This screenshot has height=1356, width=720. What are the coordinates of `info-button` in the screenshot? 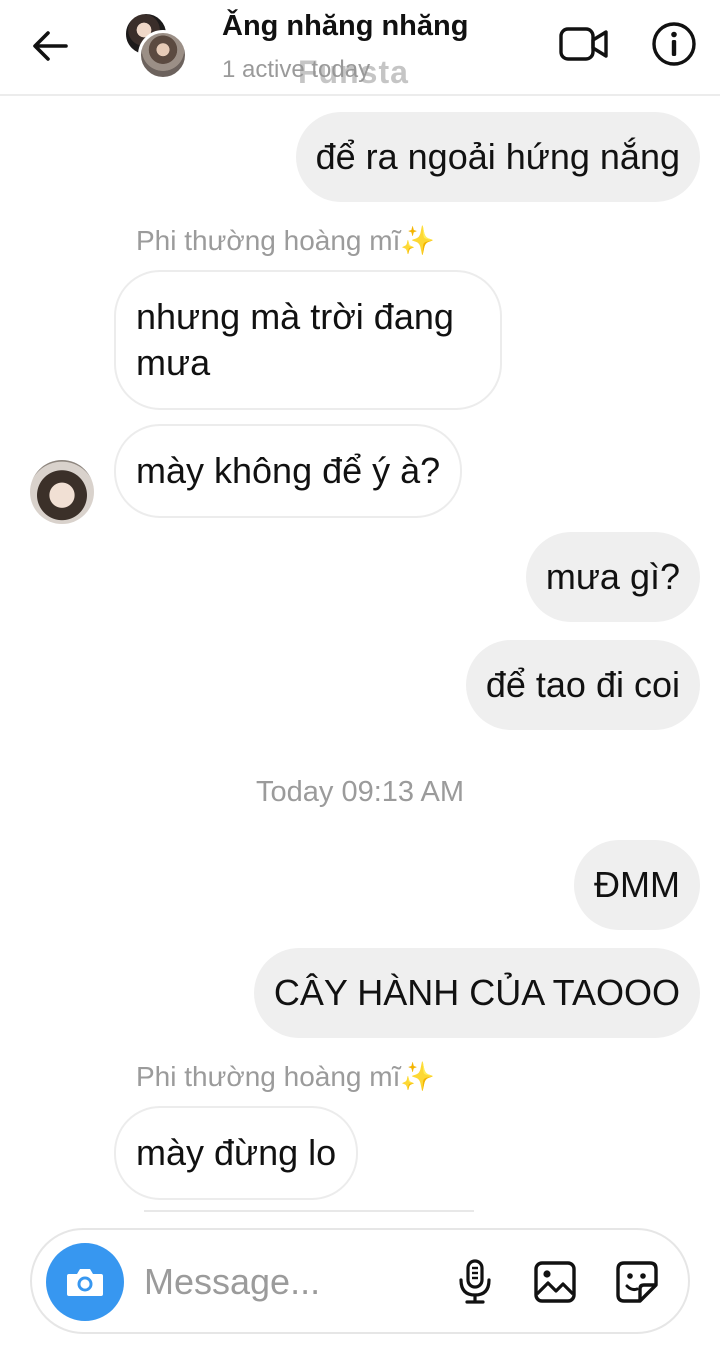 It's located at (674, 44).